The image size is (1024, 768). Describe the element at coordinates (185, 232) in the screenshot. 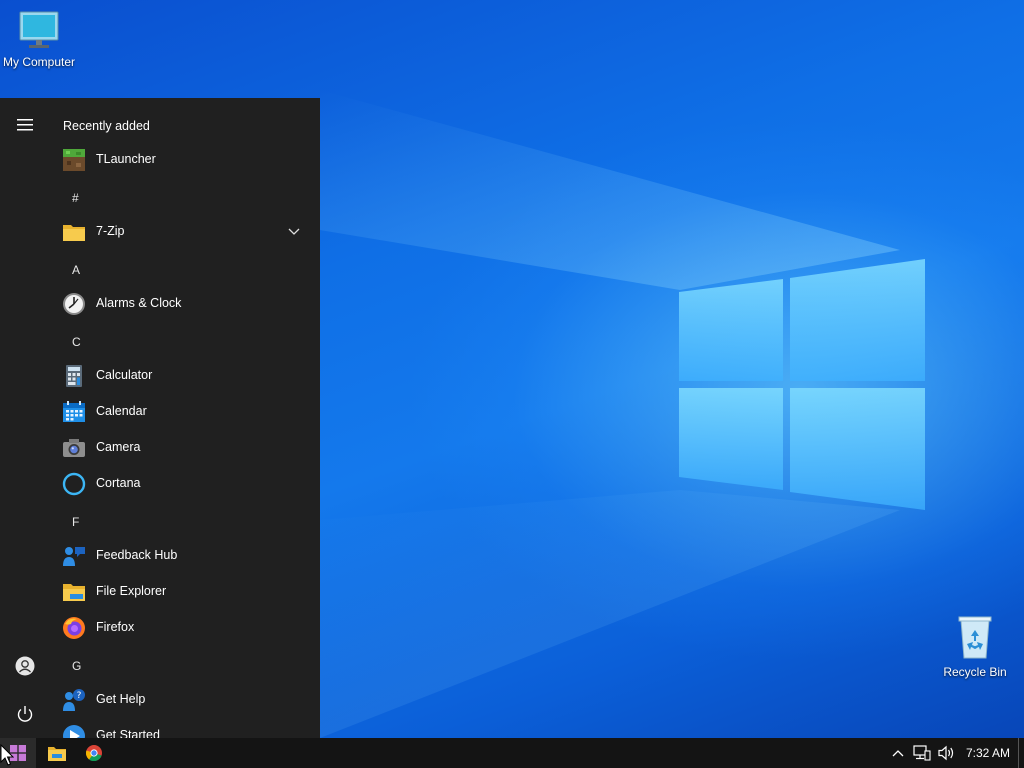

I see `app-item-7zip: 7-Zip` at that location.